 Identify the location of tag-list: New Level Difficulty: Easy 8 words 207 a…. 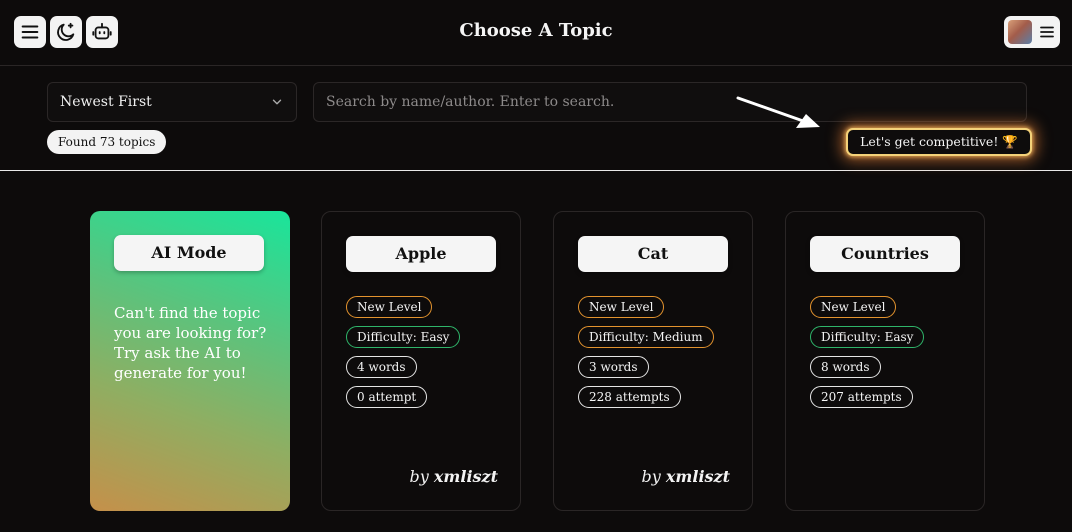
(867, 352).